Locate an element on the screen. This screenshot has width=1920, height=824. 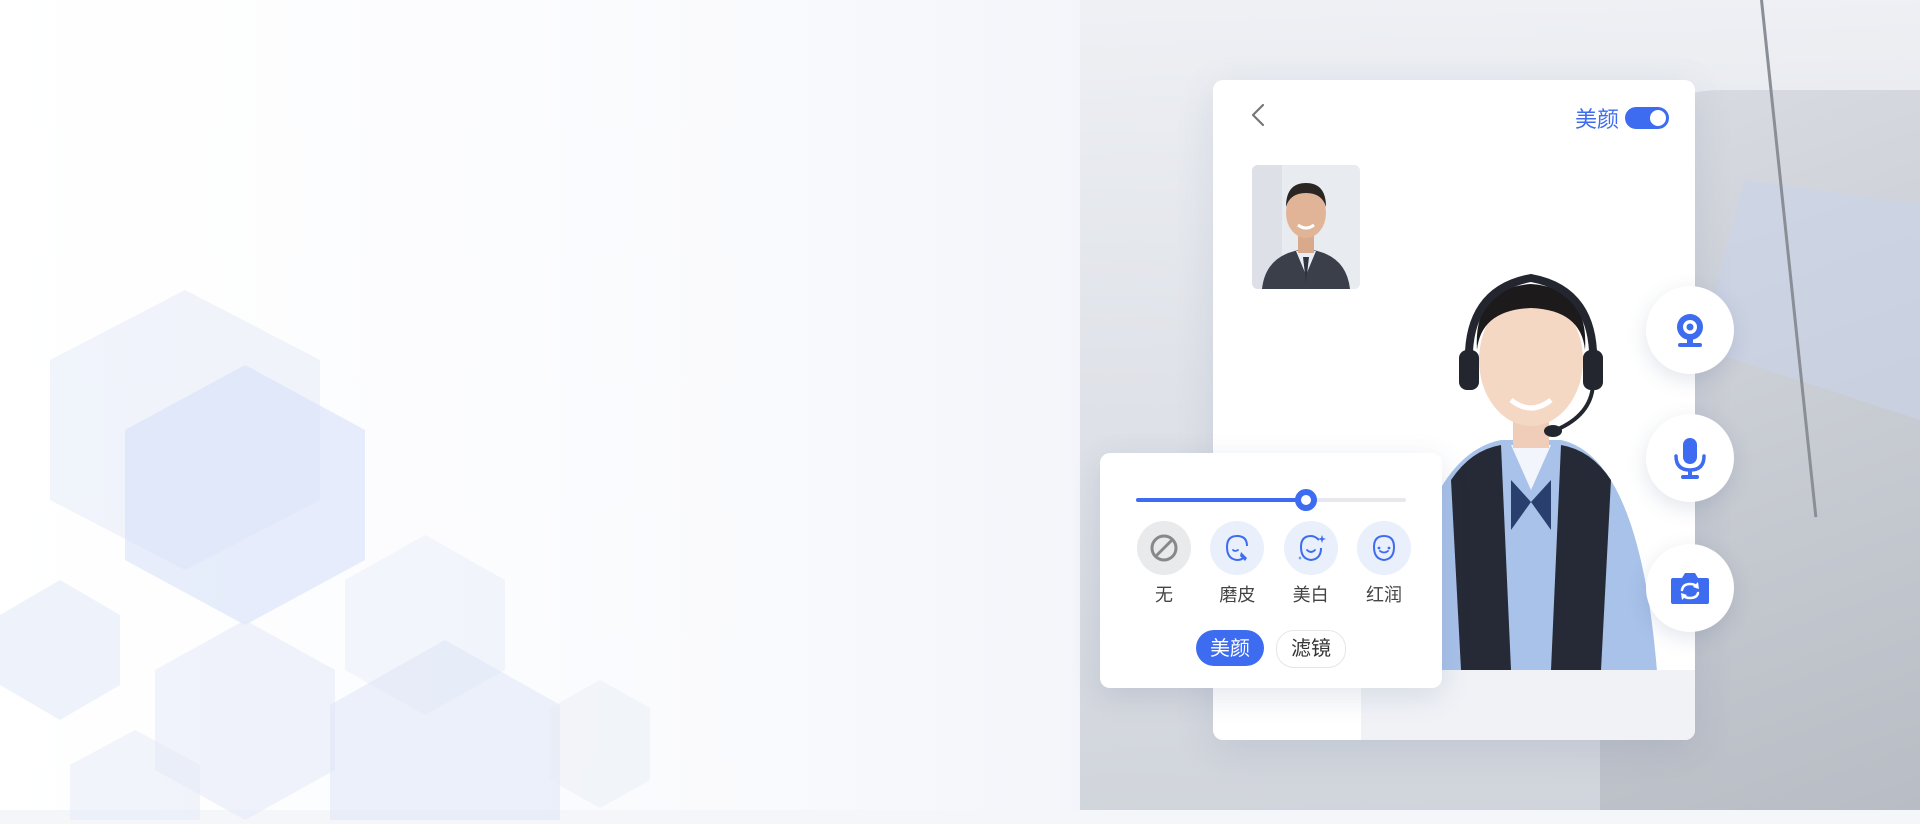
option-label: 美白 is located at coordinates (1310, 595).